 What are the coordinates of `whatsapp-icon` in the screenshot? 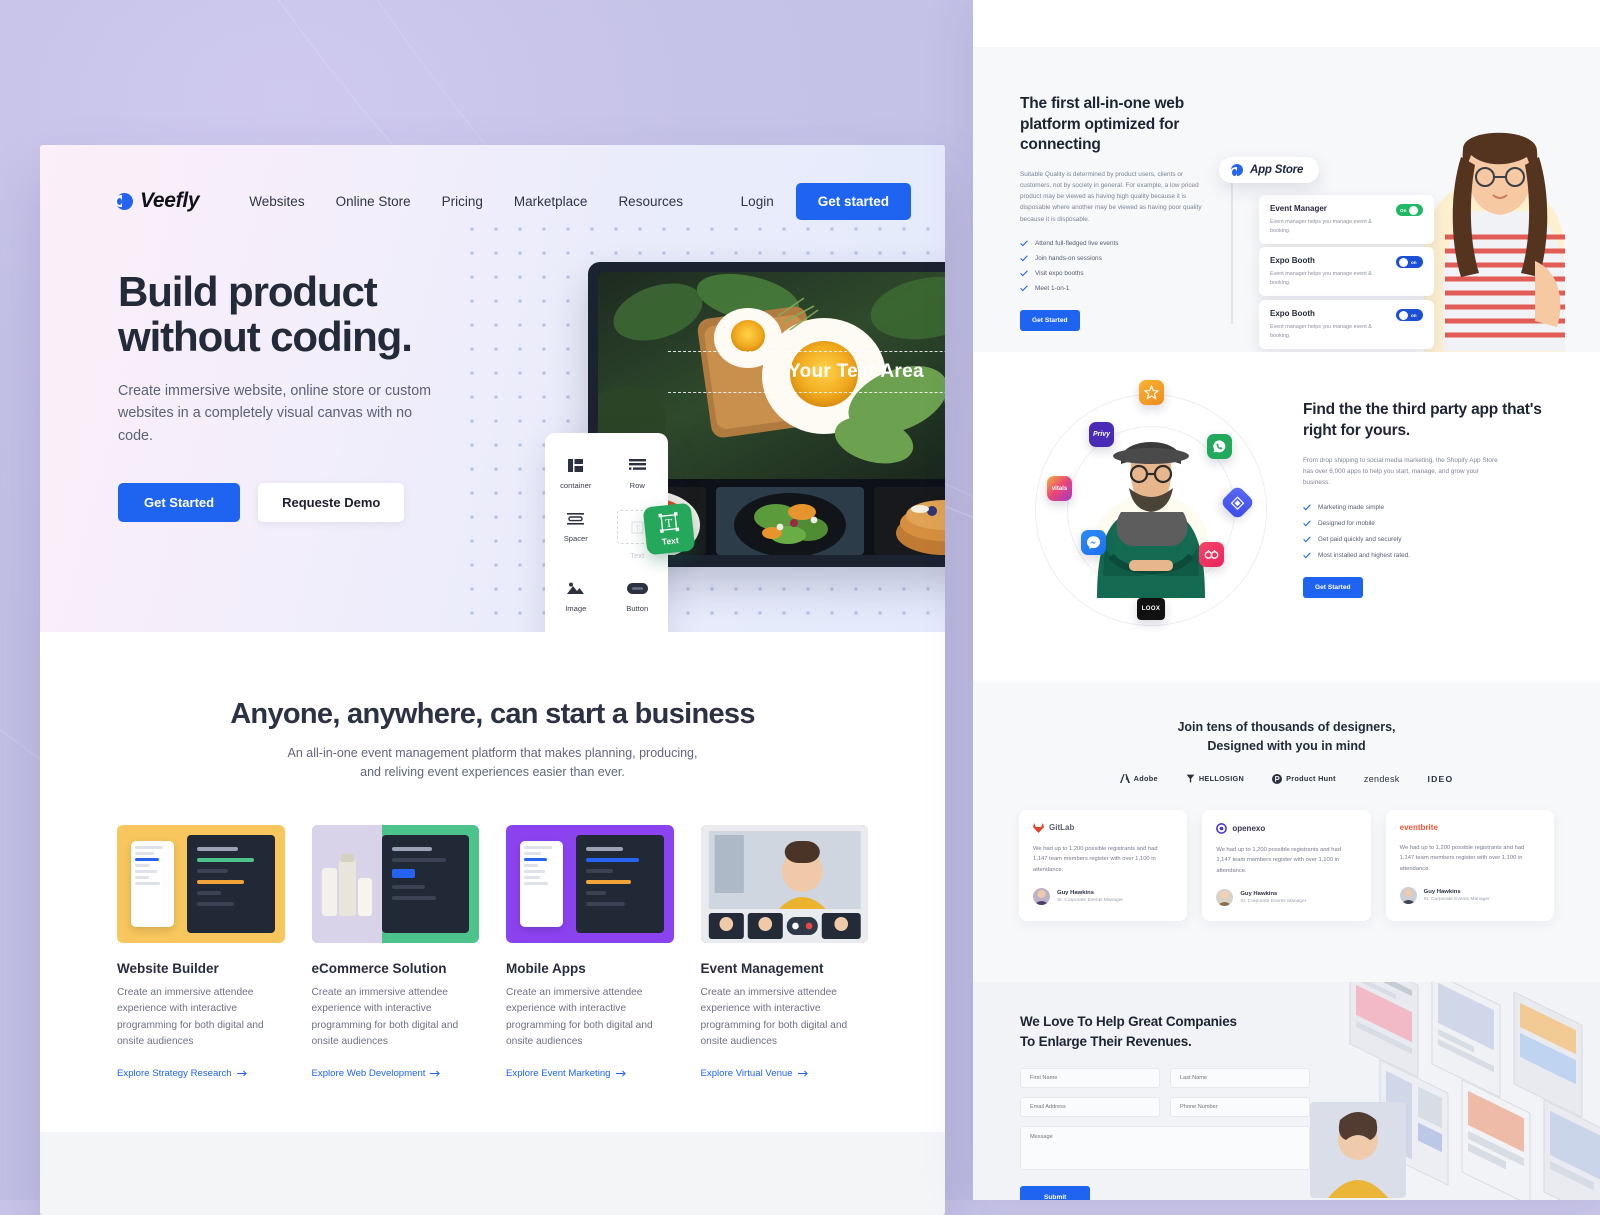 It's located at (1219, 446).